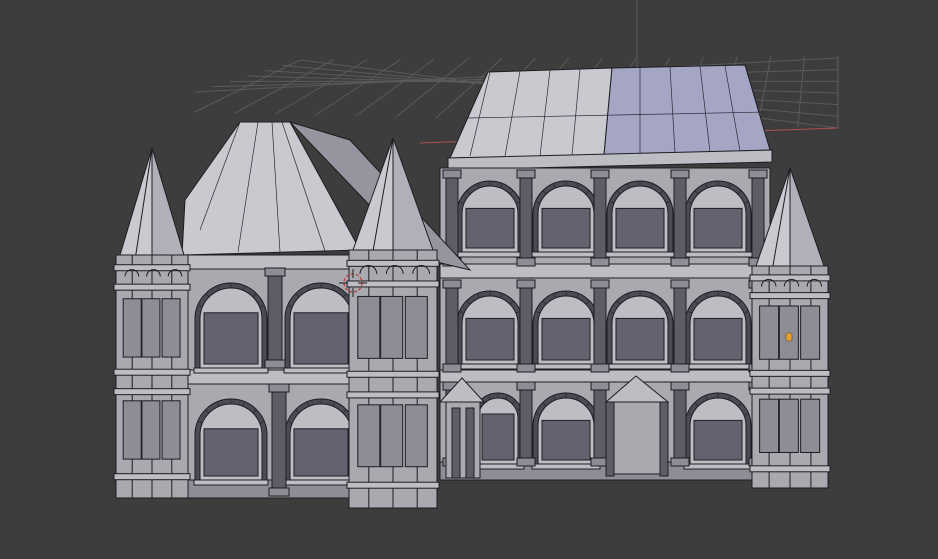  I want to click on pavilion-band-top, so click(270, 262).